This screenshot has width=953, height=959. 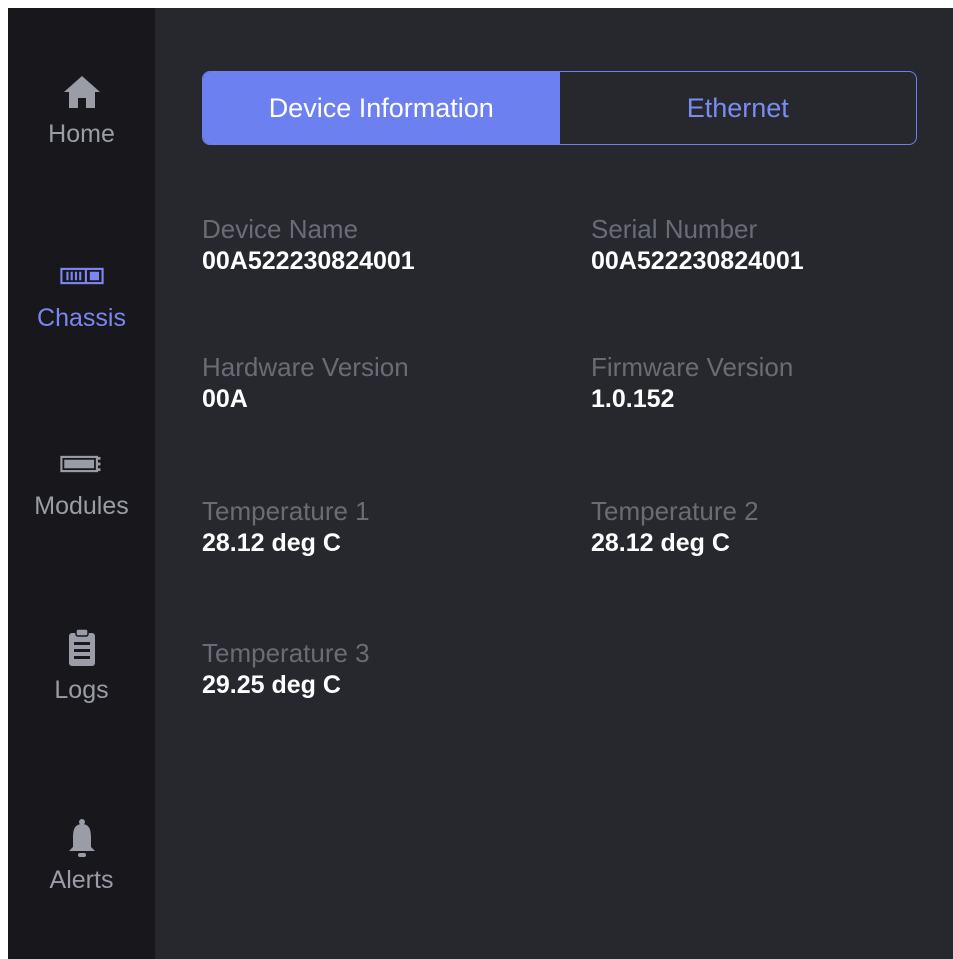 What do you see at coordinates (225, 399) in the screenshot?
I see `field-value: 00A` at bounding box center [225, 399].